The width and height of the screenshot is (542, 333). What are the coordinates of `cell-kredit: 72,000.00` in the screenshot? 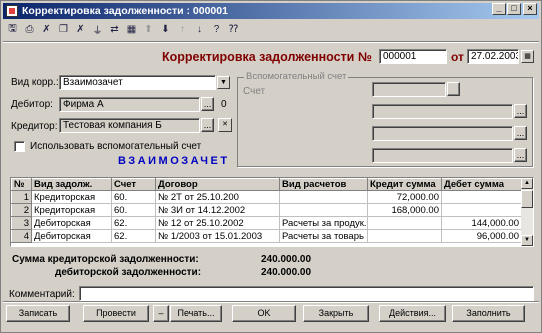 It's located at (404, 197).